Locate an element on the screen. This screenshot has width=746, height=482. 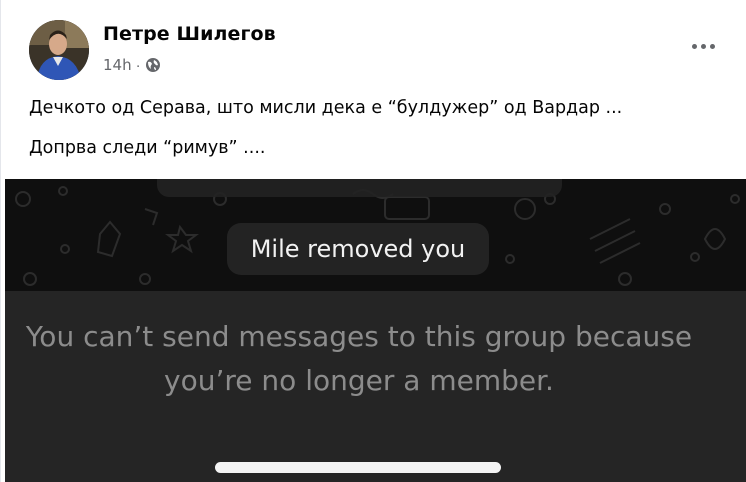
post-meta: 14h · is located at coordinates (132, 65).